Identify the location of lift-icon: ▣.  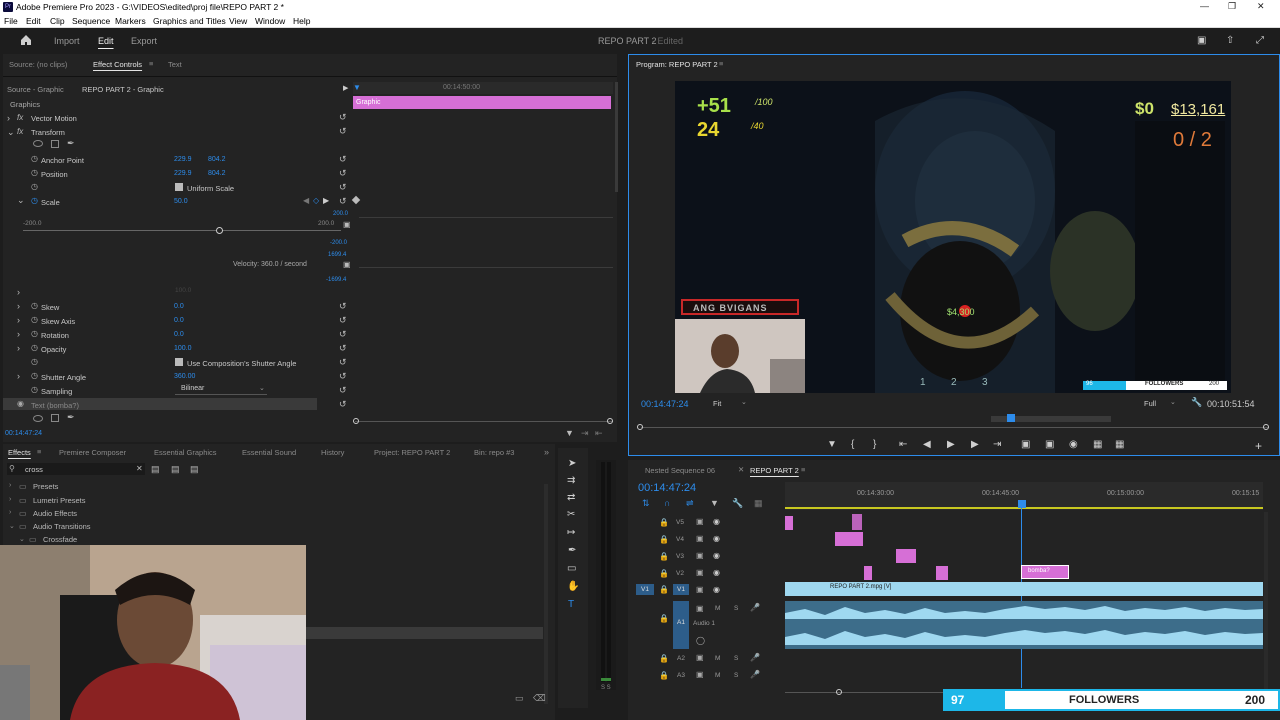
(1025, 444).